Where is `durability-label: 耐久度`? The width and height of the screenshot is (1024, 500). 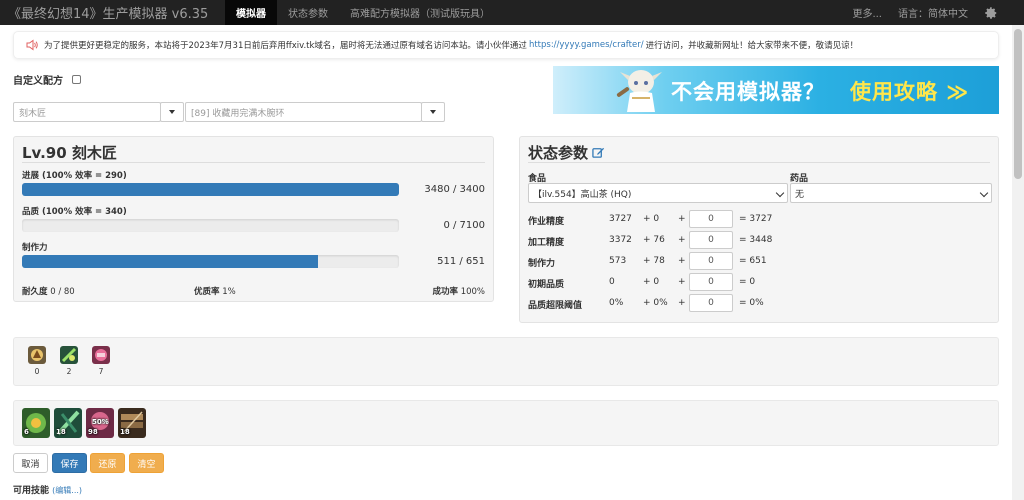 durability-label: 耐久度 is located at coordinates (35, 292).